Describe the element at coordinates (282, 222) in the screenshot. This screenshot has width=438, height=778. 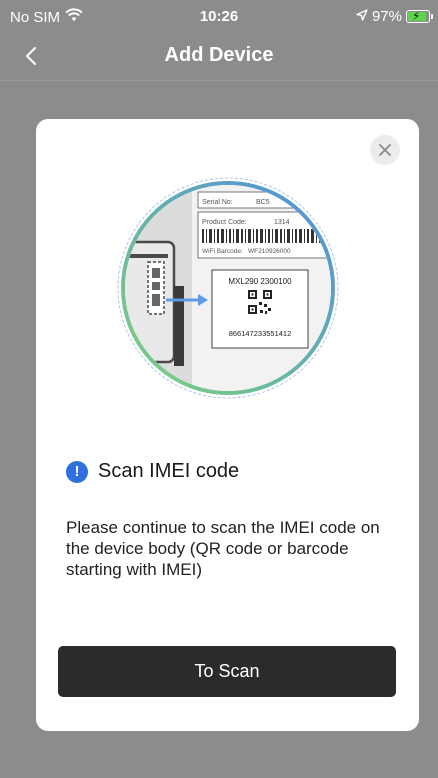
I see `product-code-value: 1314` at that location.